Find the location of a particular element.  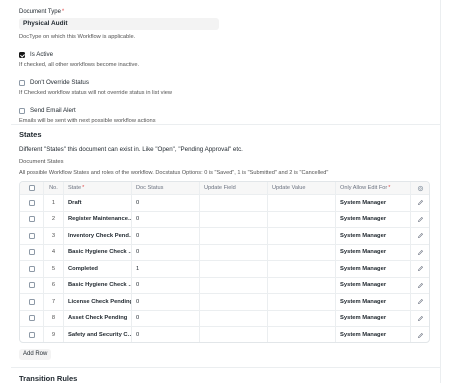

table-row: 6 Basic Hygiene Check … 0 System Manager is located at coordinates (224, 285).